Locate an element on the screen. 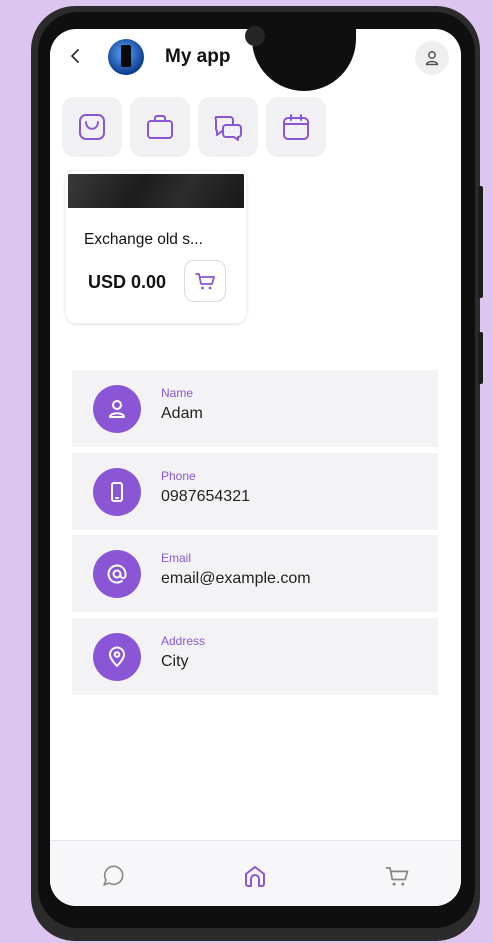 This screenshot has height=943, width=493. contact-row-email: Email email@example.com is located at coordinates (255, 573).